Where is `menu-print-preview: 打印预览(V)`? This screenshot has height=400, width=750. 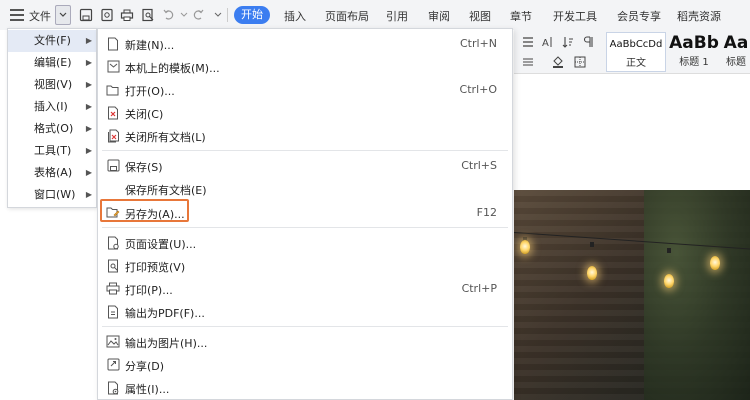 menu-print-preview: 打印预览(V) is located at coordinates (305, 265).